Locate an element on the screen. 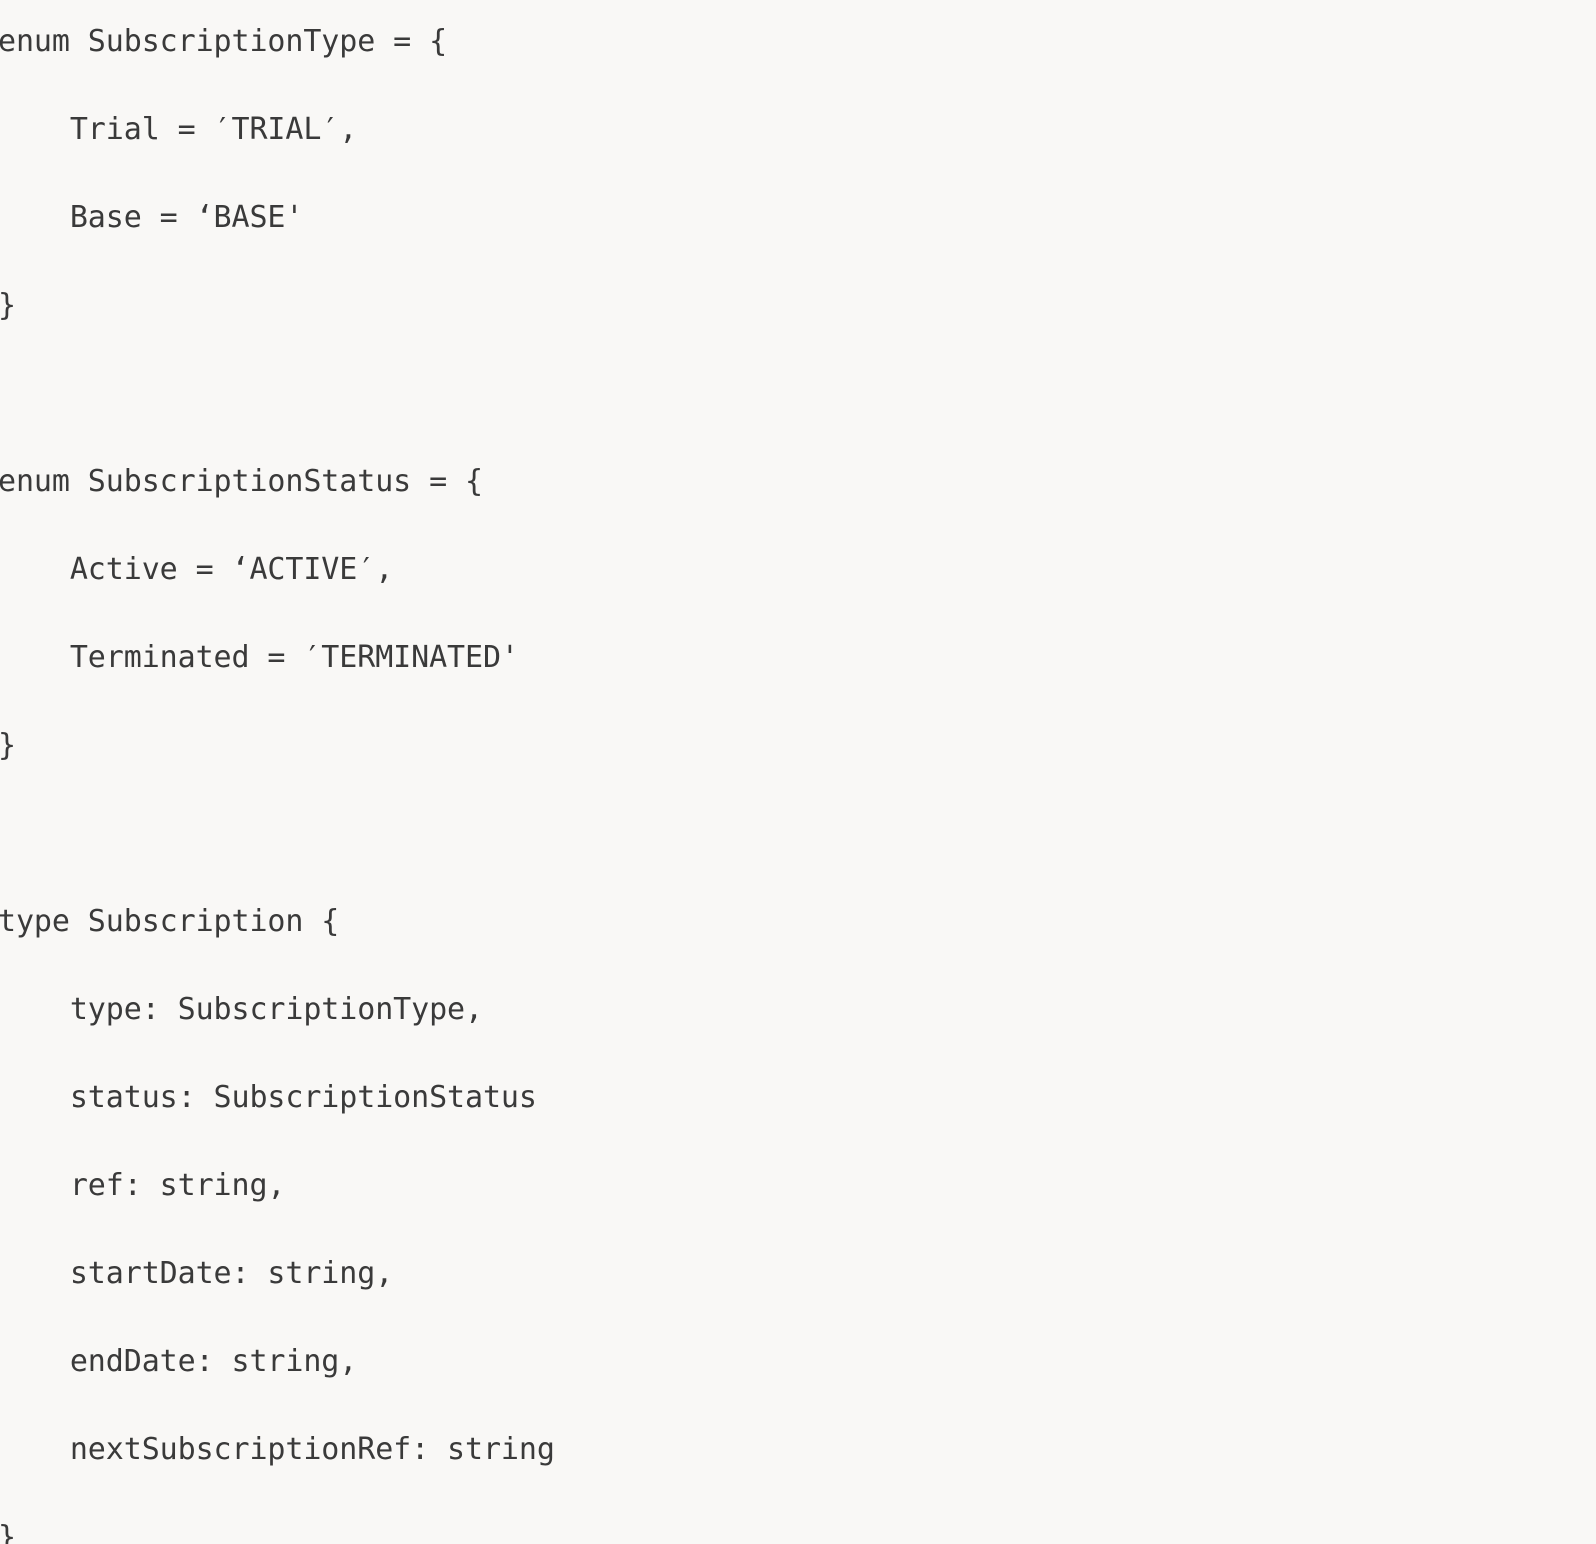 The width and height of the screenshot is (1596, 1544). code-line: type Subscription { is located at coordinates (170, 921).